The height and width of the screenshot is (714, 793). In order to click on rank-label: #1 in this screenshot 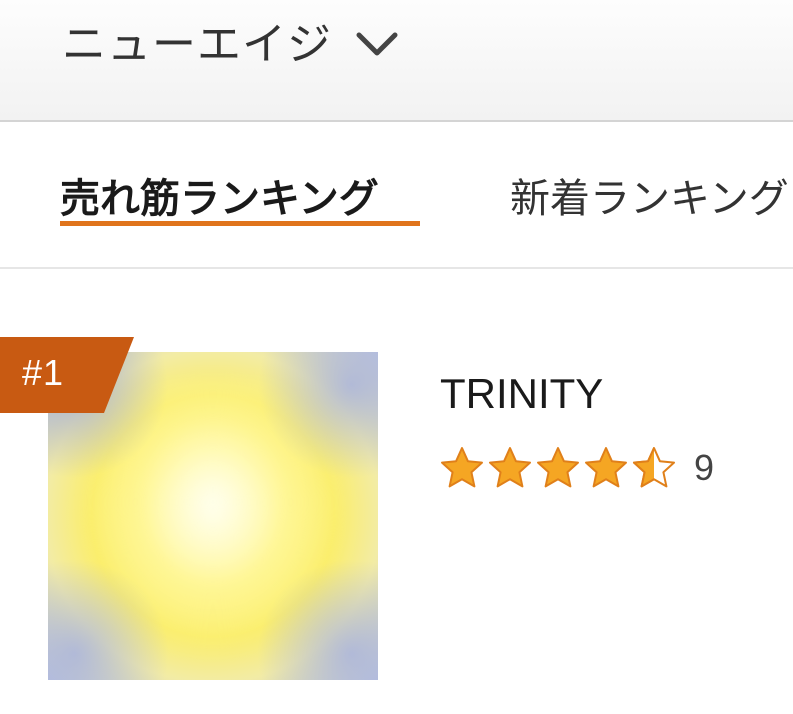, I will do `click(43, 372)`.